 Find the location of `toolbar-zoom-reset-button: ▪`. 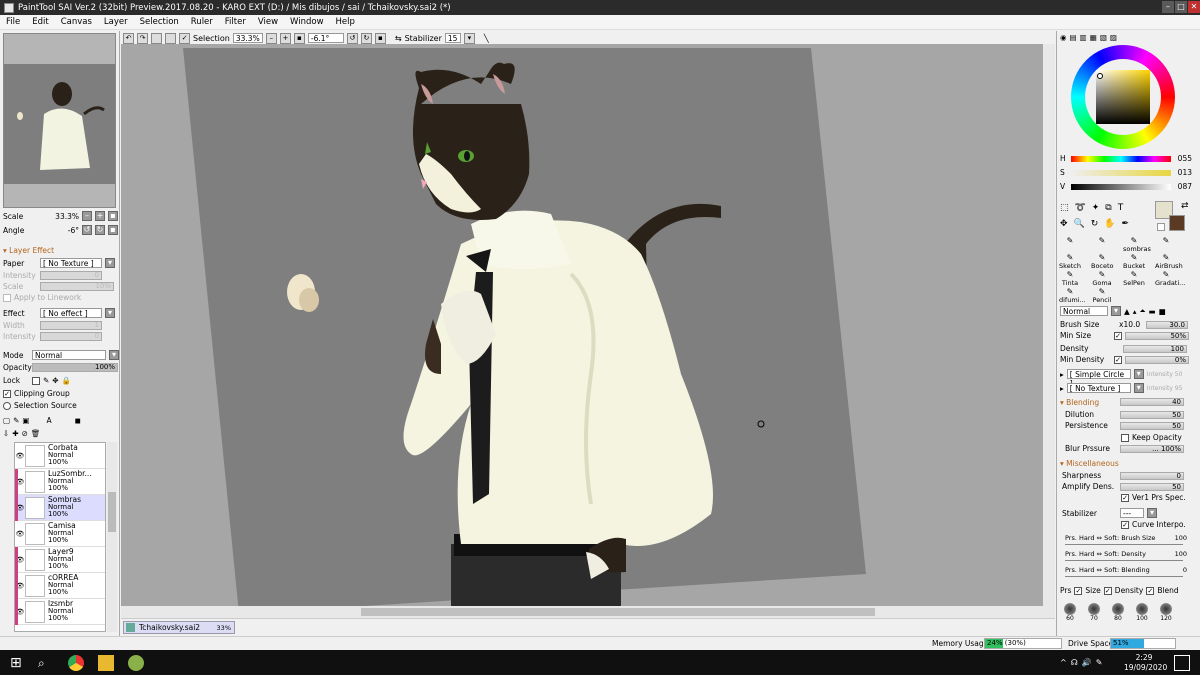

toolbar-zoom-reset-button: ▪ is located at coordinates (299, 38).